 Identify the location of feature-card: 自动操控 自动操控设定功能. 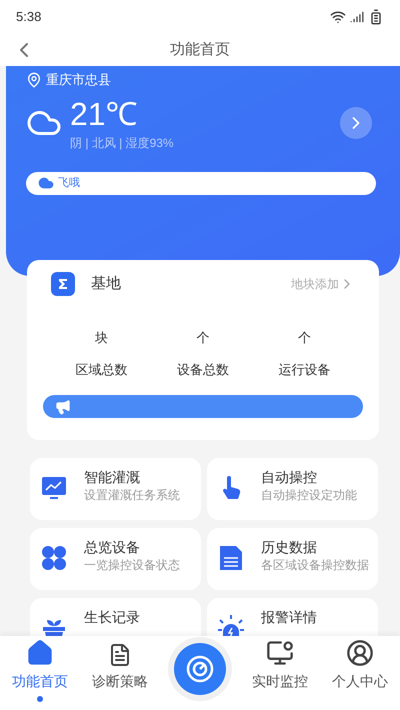
(292, 489).